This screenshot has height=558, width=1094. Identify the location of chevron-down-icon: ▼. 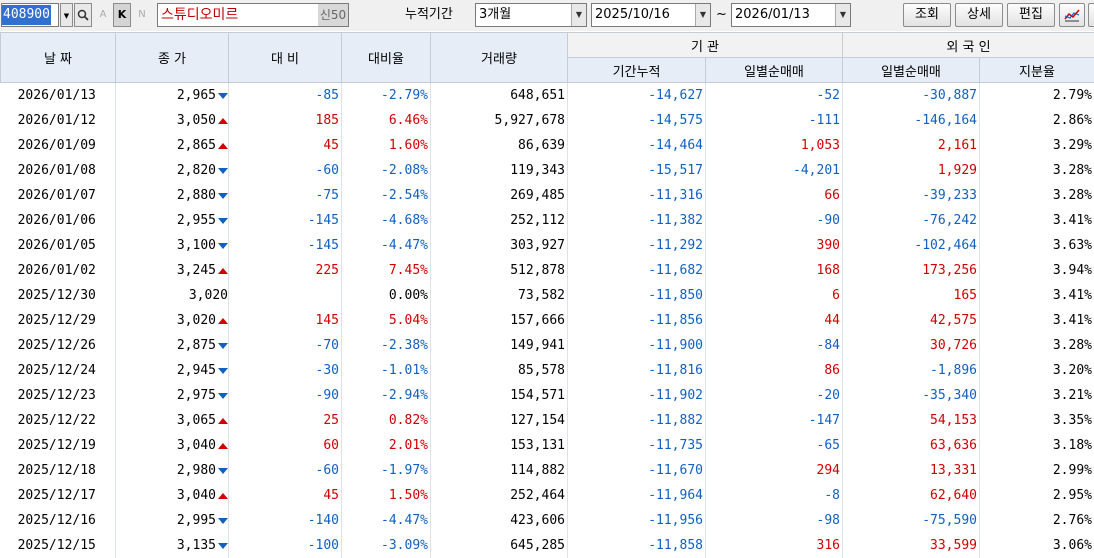
(578, 15).